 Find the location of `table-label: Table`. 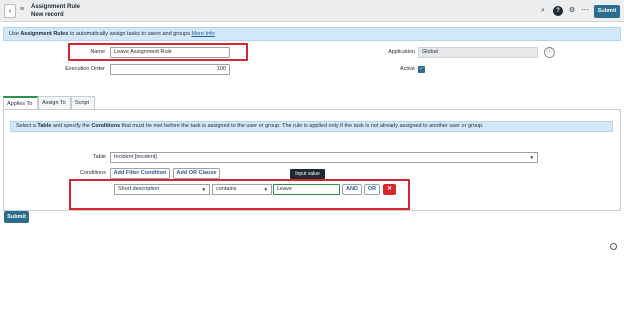

table-label: Table is located at coordinates (99, 157).